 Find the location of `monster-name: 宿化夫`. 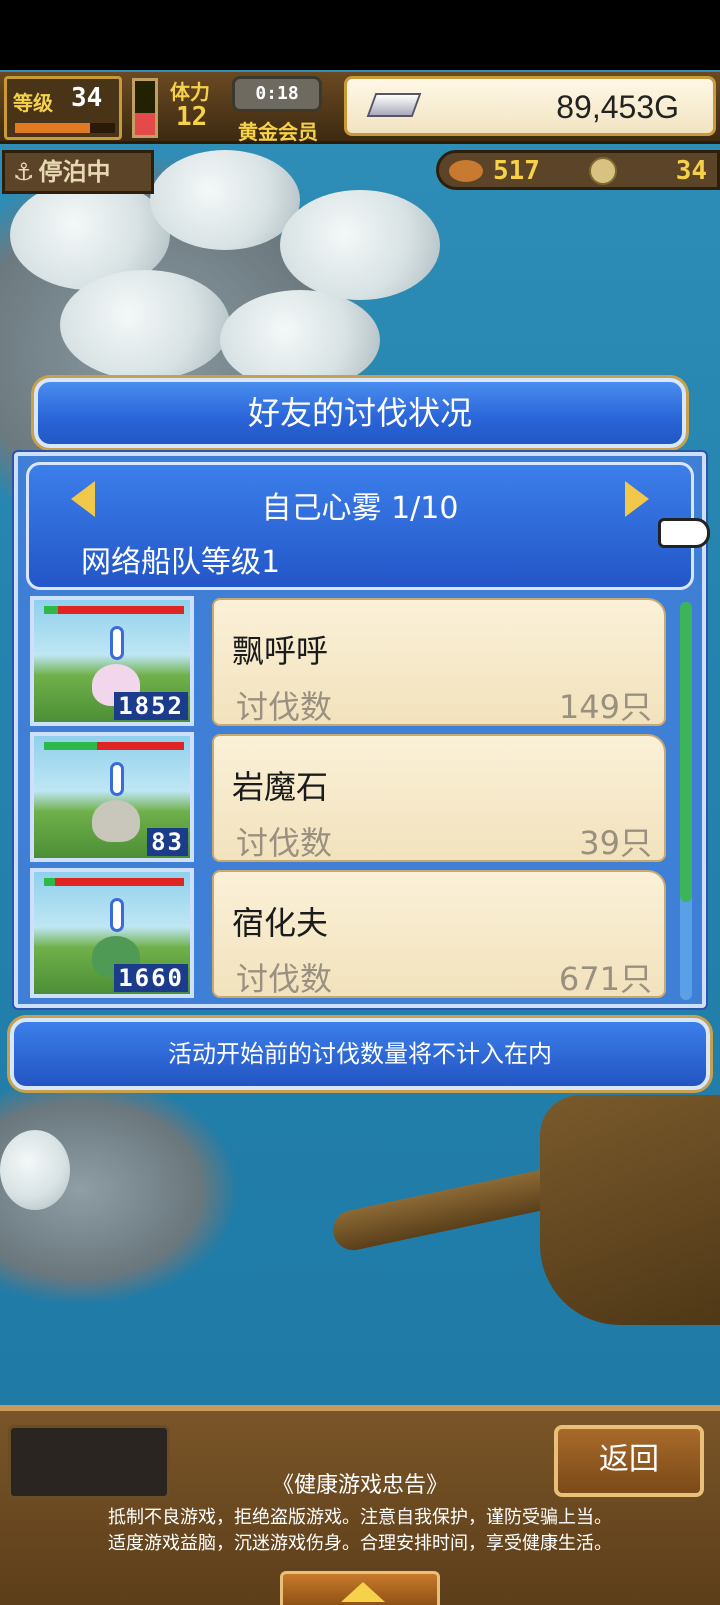

monster-name: 宿化夫 is located at coordinates (280, 923).